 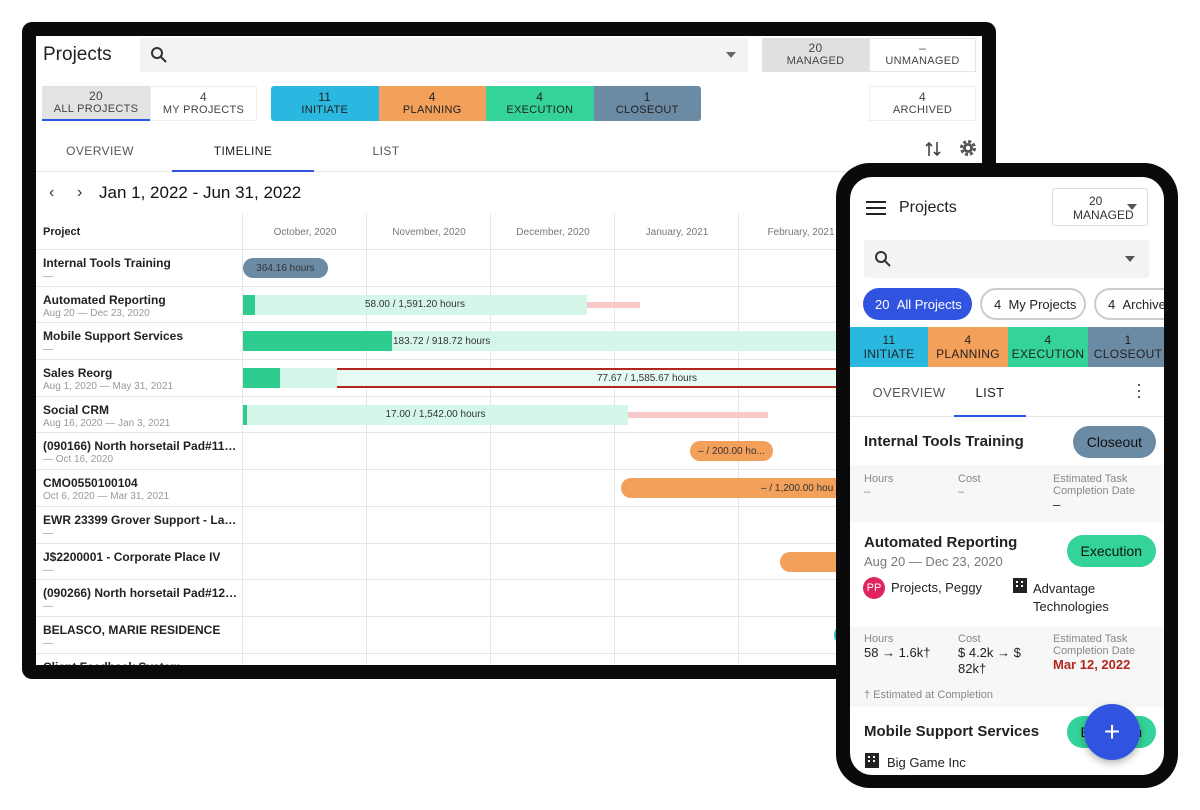 I want to click on prev-range-button: ‹, so click(x=51, y=193).